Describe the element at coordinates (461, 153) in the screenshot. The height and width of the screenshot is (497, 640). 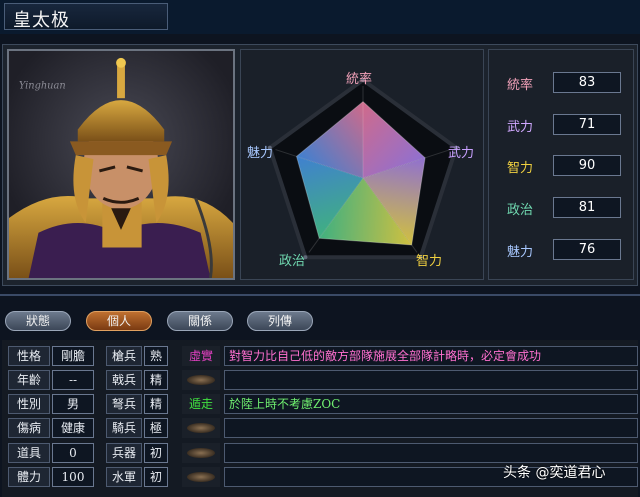
I see `radar-axis-label-1: 武力` at that location.